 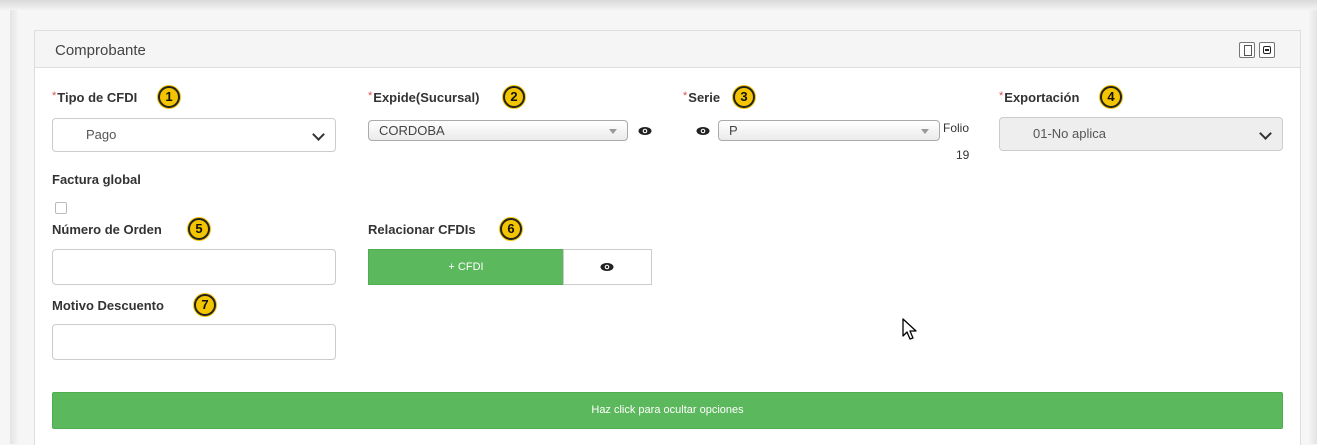 What do you see at coordinates (733, 130) in the screenshot?
I see `serie-value: P` at bounding box center [733, 130].